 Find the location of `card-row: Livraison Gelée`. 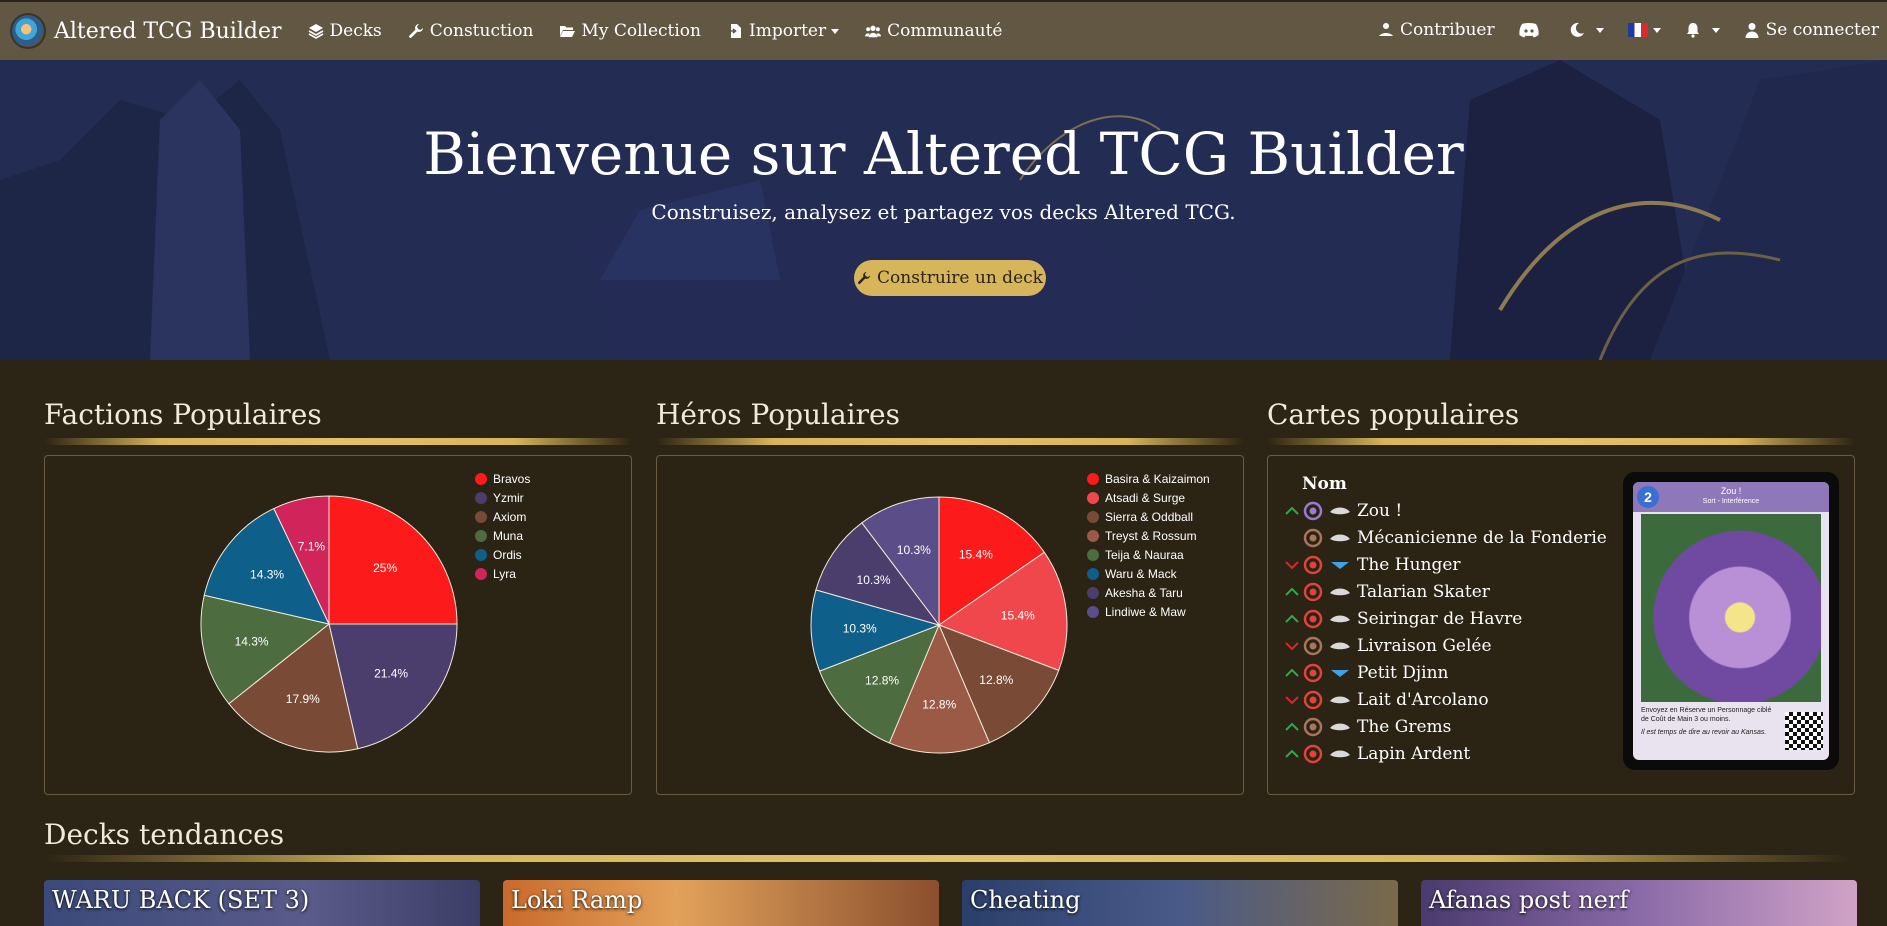

card-row: Livraison Gelée is located at coordinates (1388, 645).